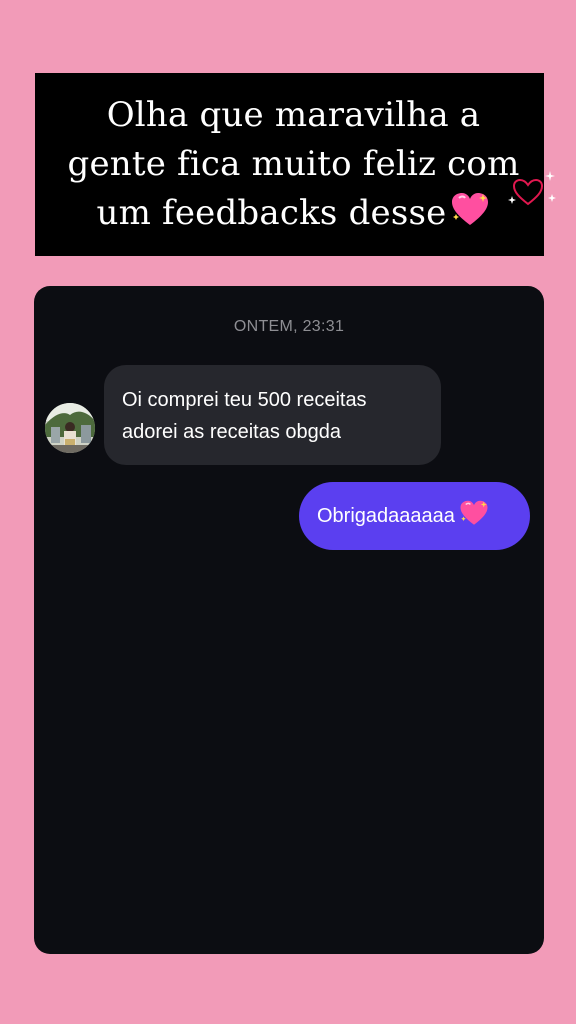  What do you see at coordinates (70, 428) in the screenshot?
I see `avatar` at bounding box center [70, 428].